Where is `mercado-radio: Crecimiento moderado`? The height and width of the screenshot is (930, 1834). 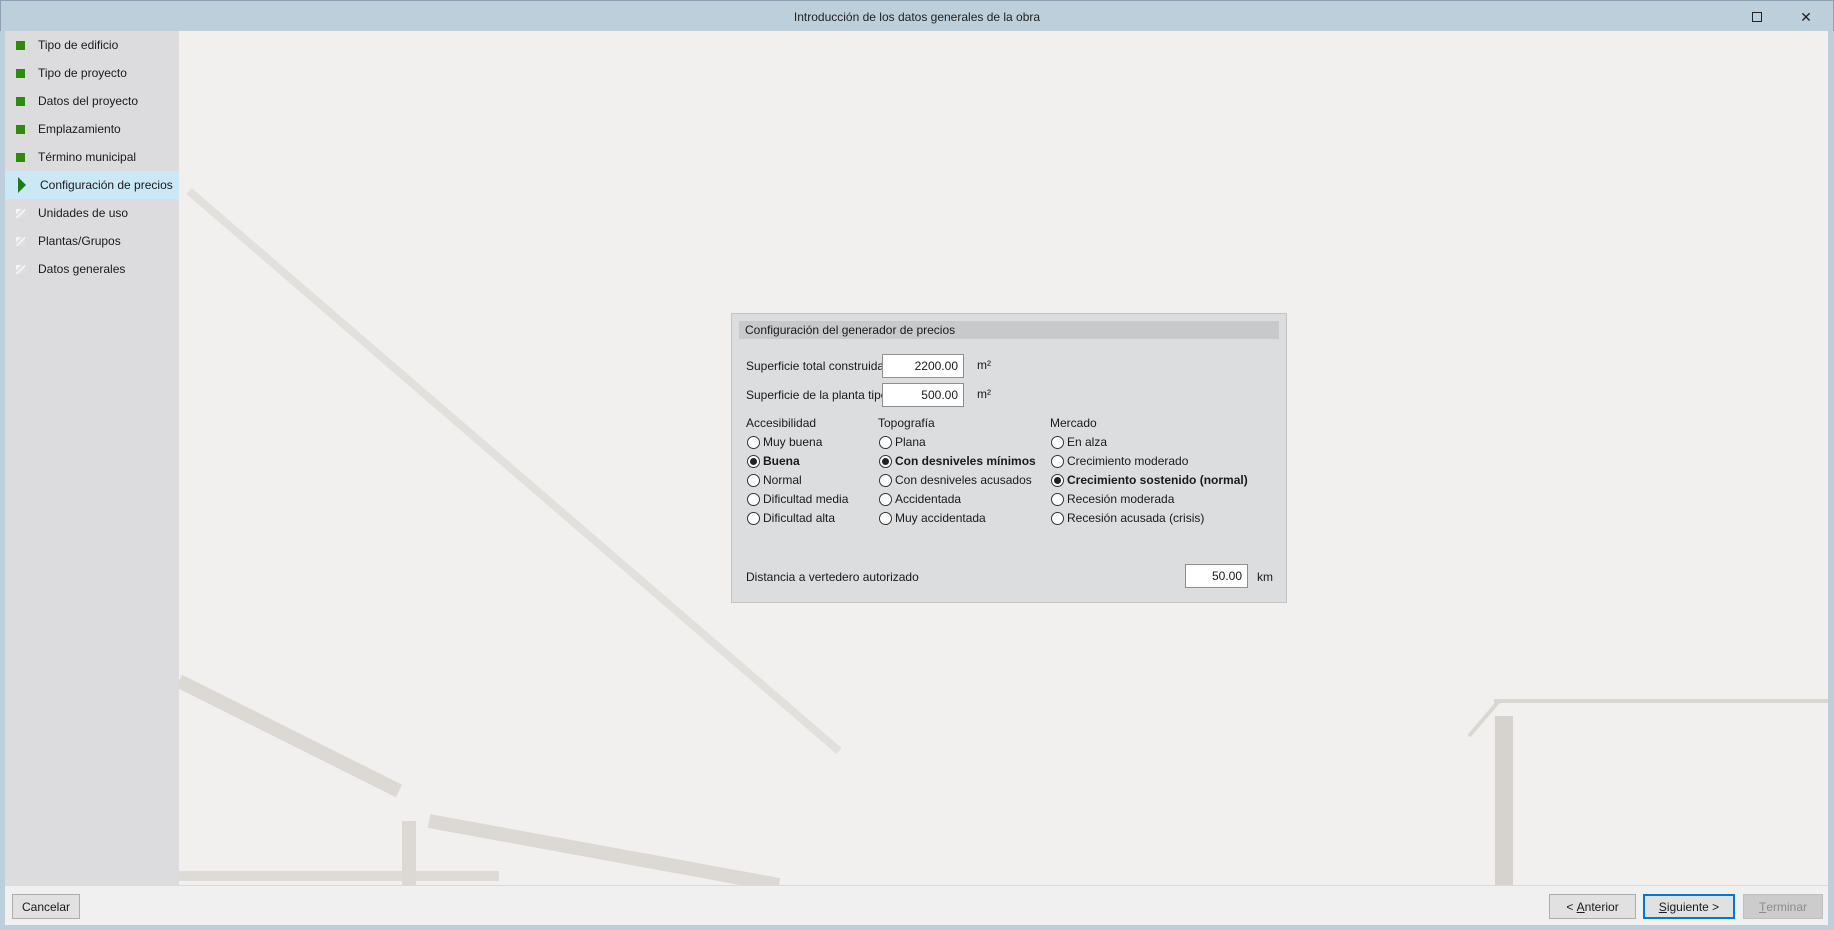
mercado-radio: Crecimiento moderado is located at coordinates (1119, 461).